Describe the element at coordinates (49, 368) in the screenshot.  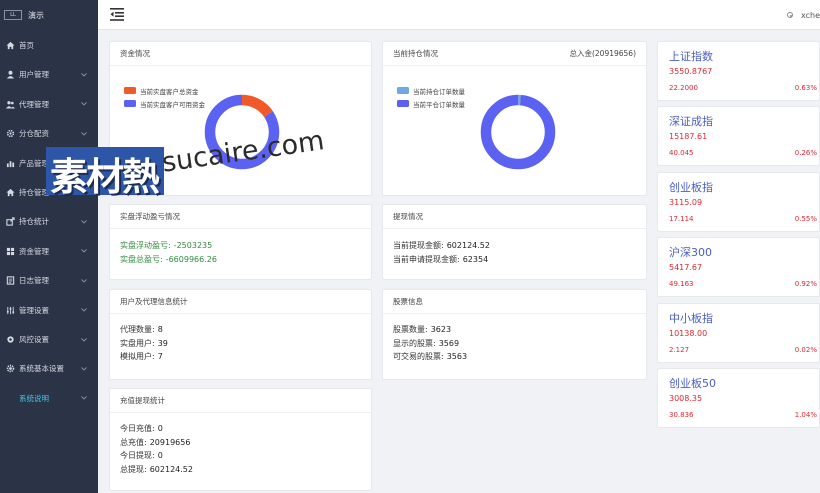
I see `sidebar-item: 系统基本设置` at that location.